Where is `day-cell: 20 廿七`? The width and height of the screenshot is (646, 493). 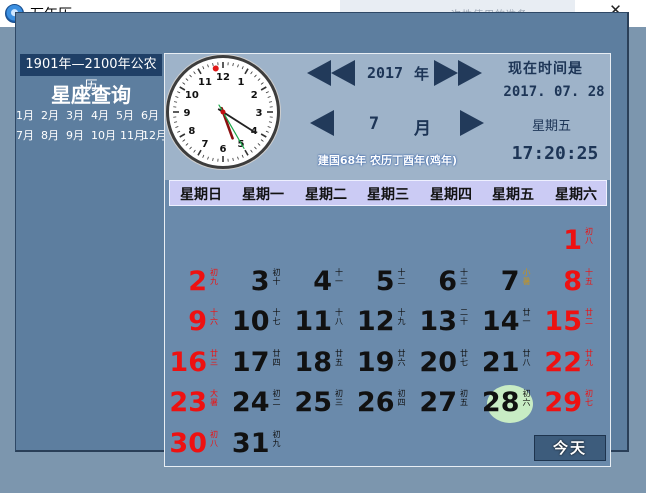 day-cell: 20 廿七 is located at coordinates (451, 363).